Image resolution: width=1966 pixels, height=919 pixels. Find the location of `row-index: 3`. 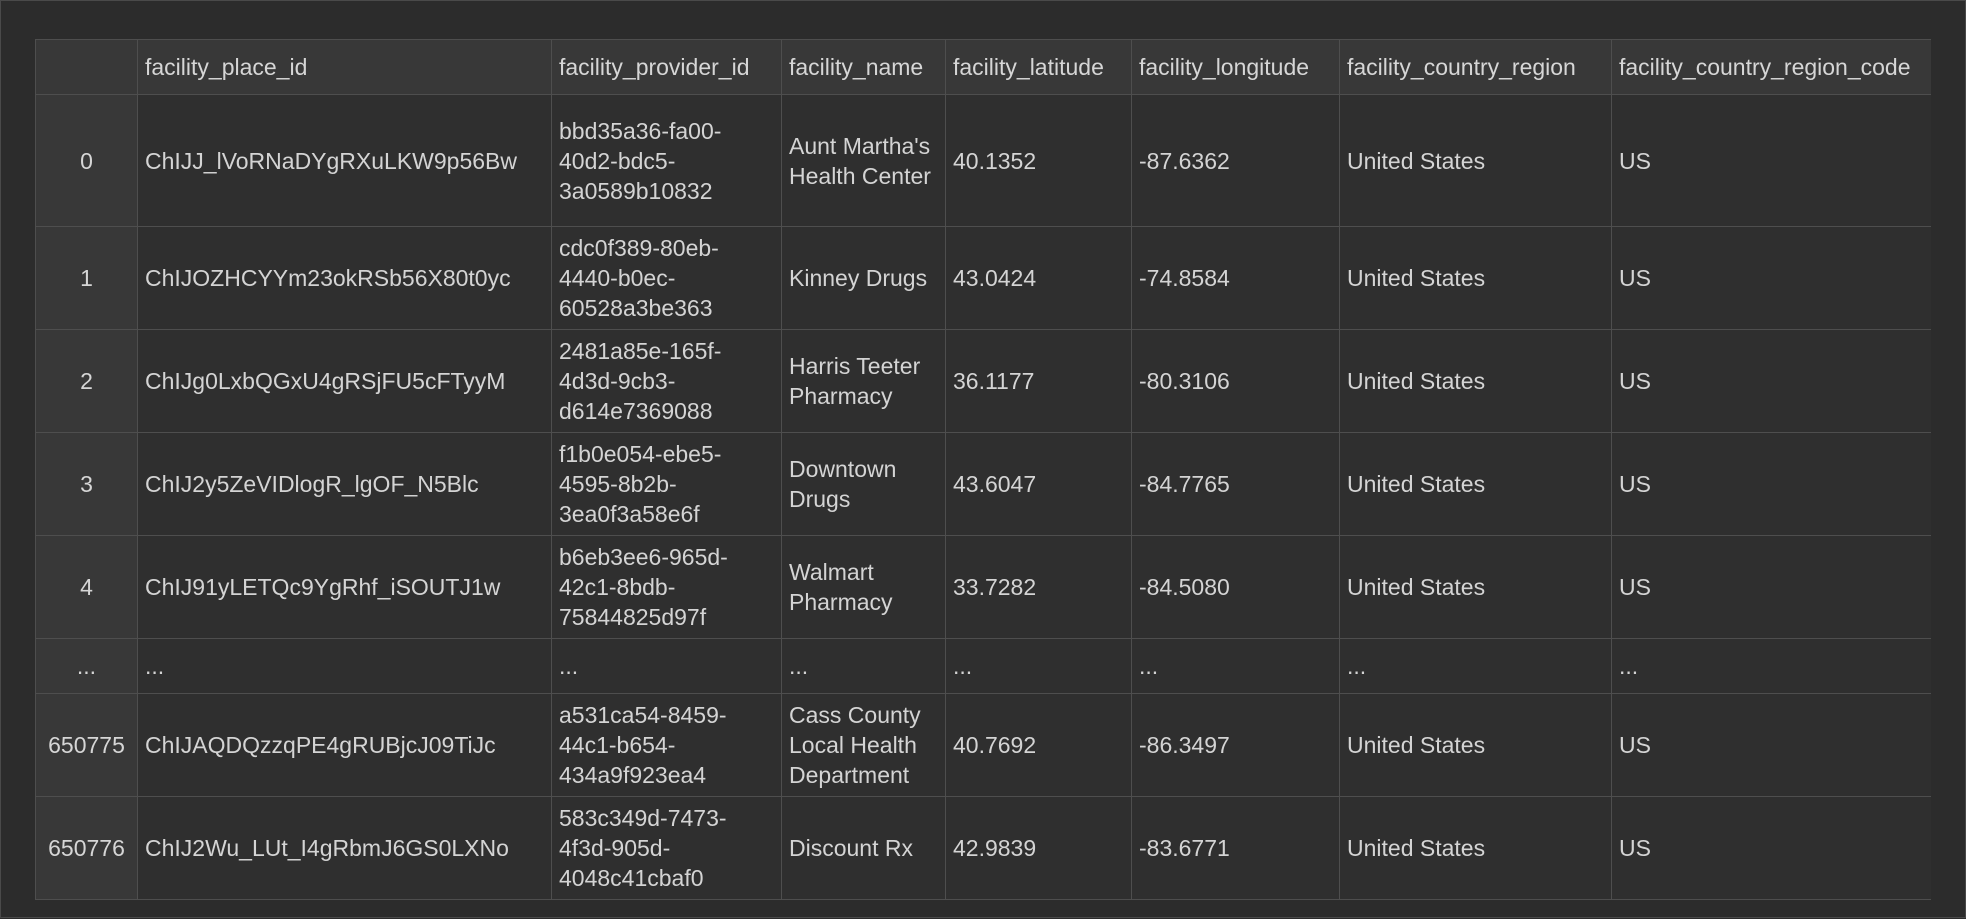

row-index: 3 is located at coordinates (86, 484).